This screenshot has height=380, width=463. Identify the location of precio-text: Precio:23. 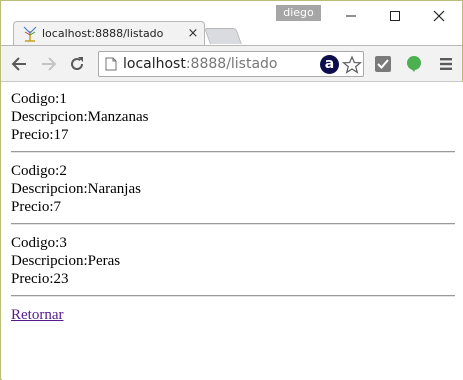
(40, 279).